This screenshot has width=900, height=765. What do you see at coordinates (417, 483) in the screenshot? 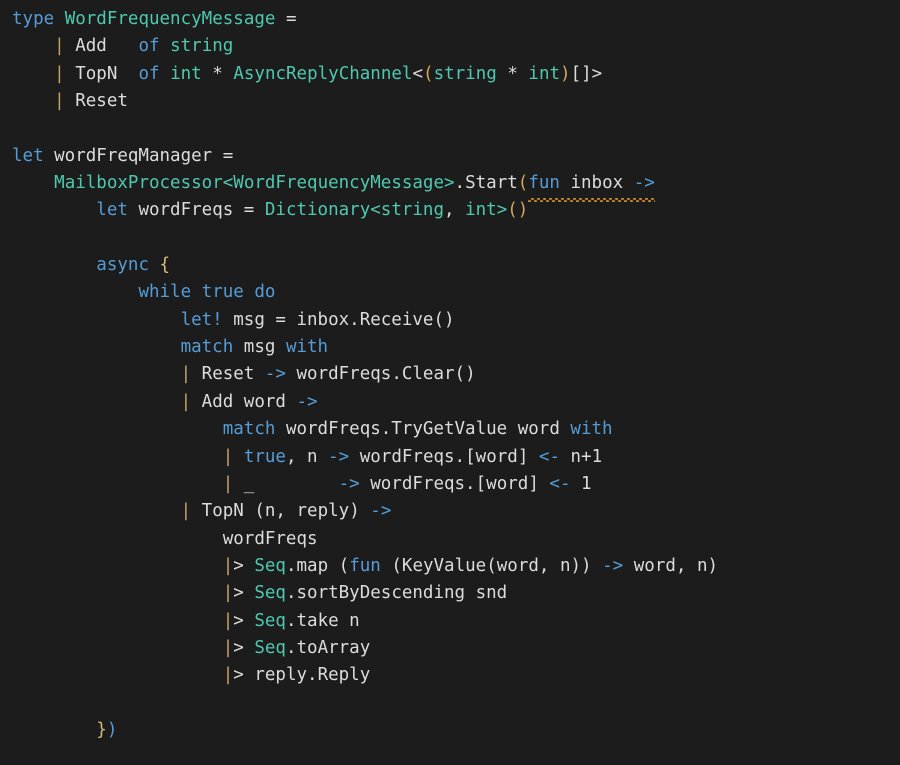
I see `code-token-plain: wordFreqs.` at bounding box center [417, 483].